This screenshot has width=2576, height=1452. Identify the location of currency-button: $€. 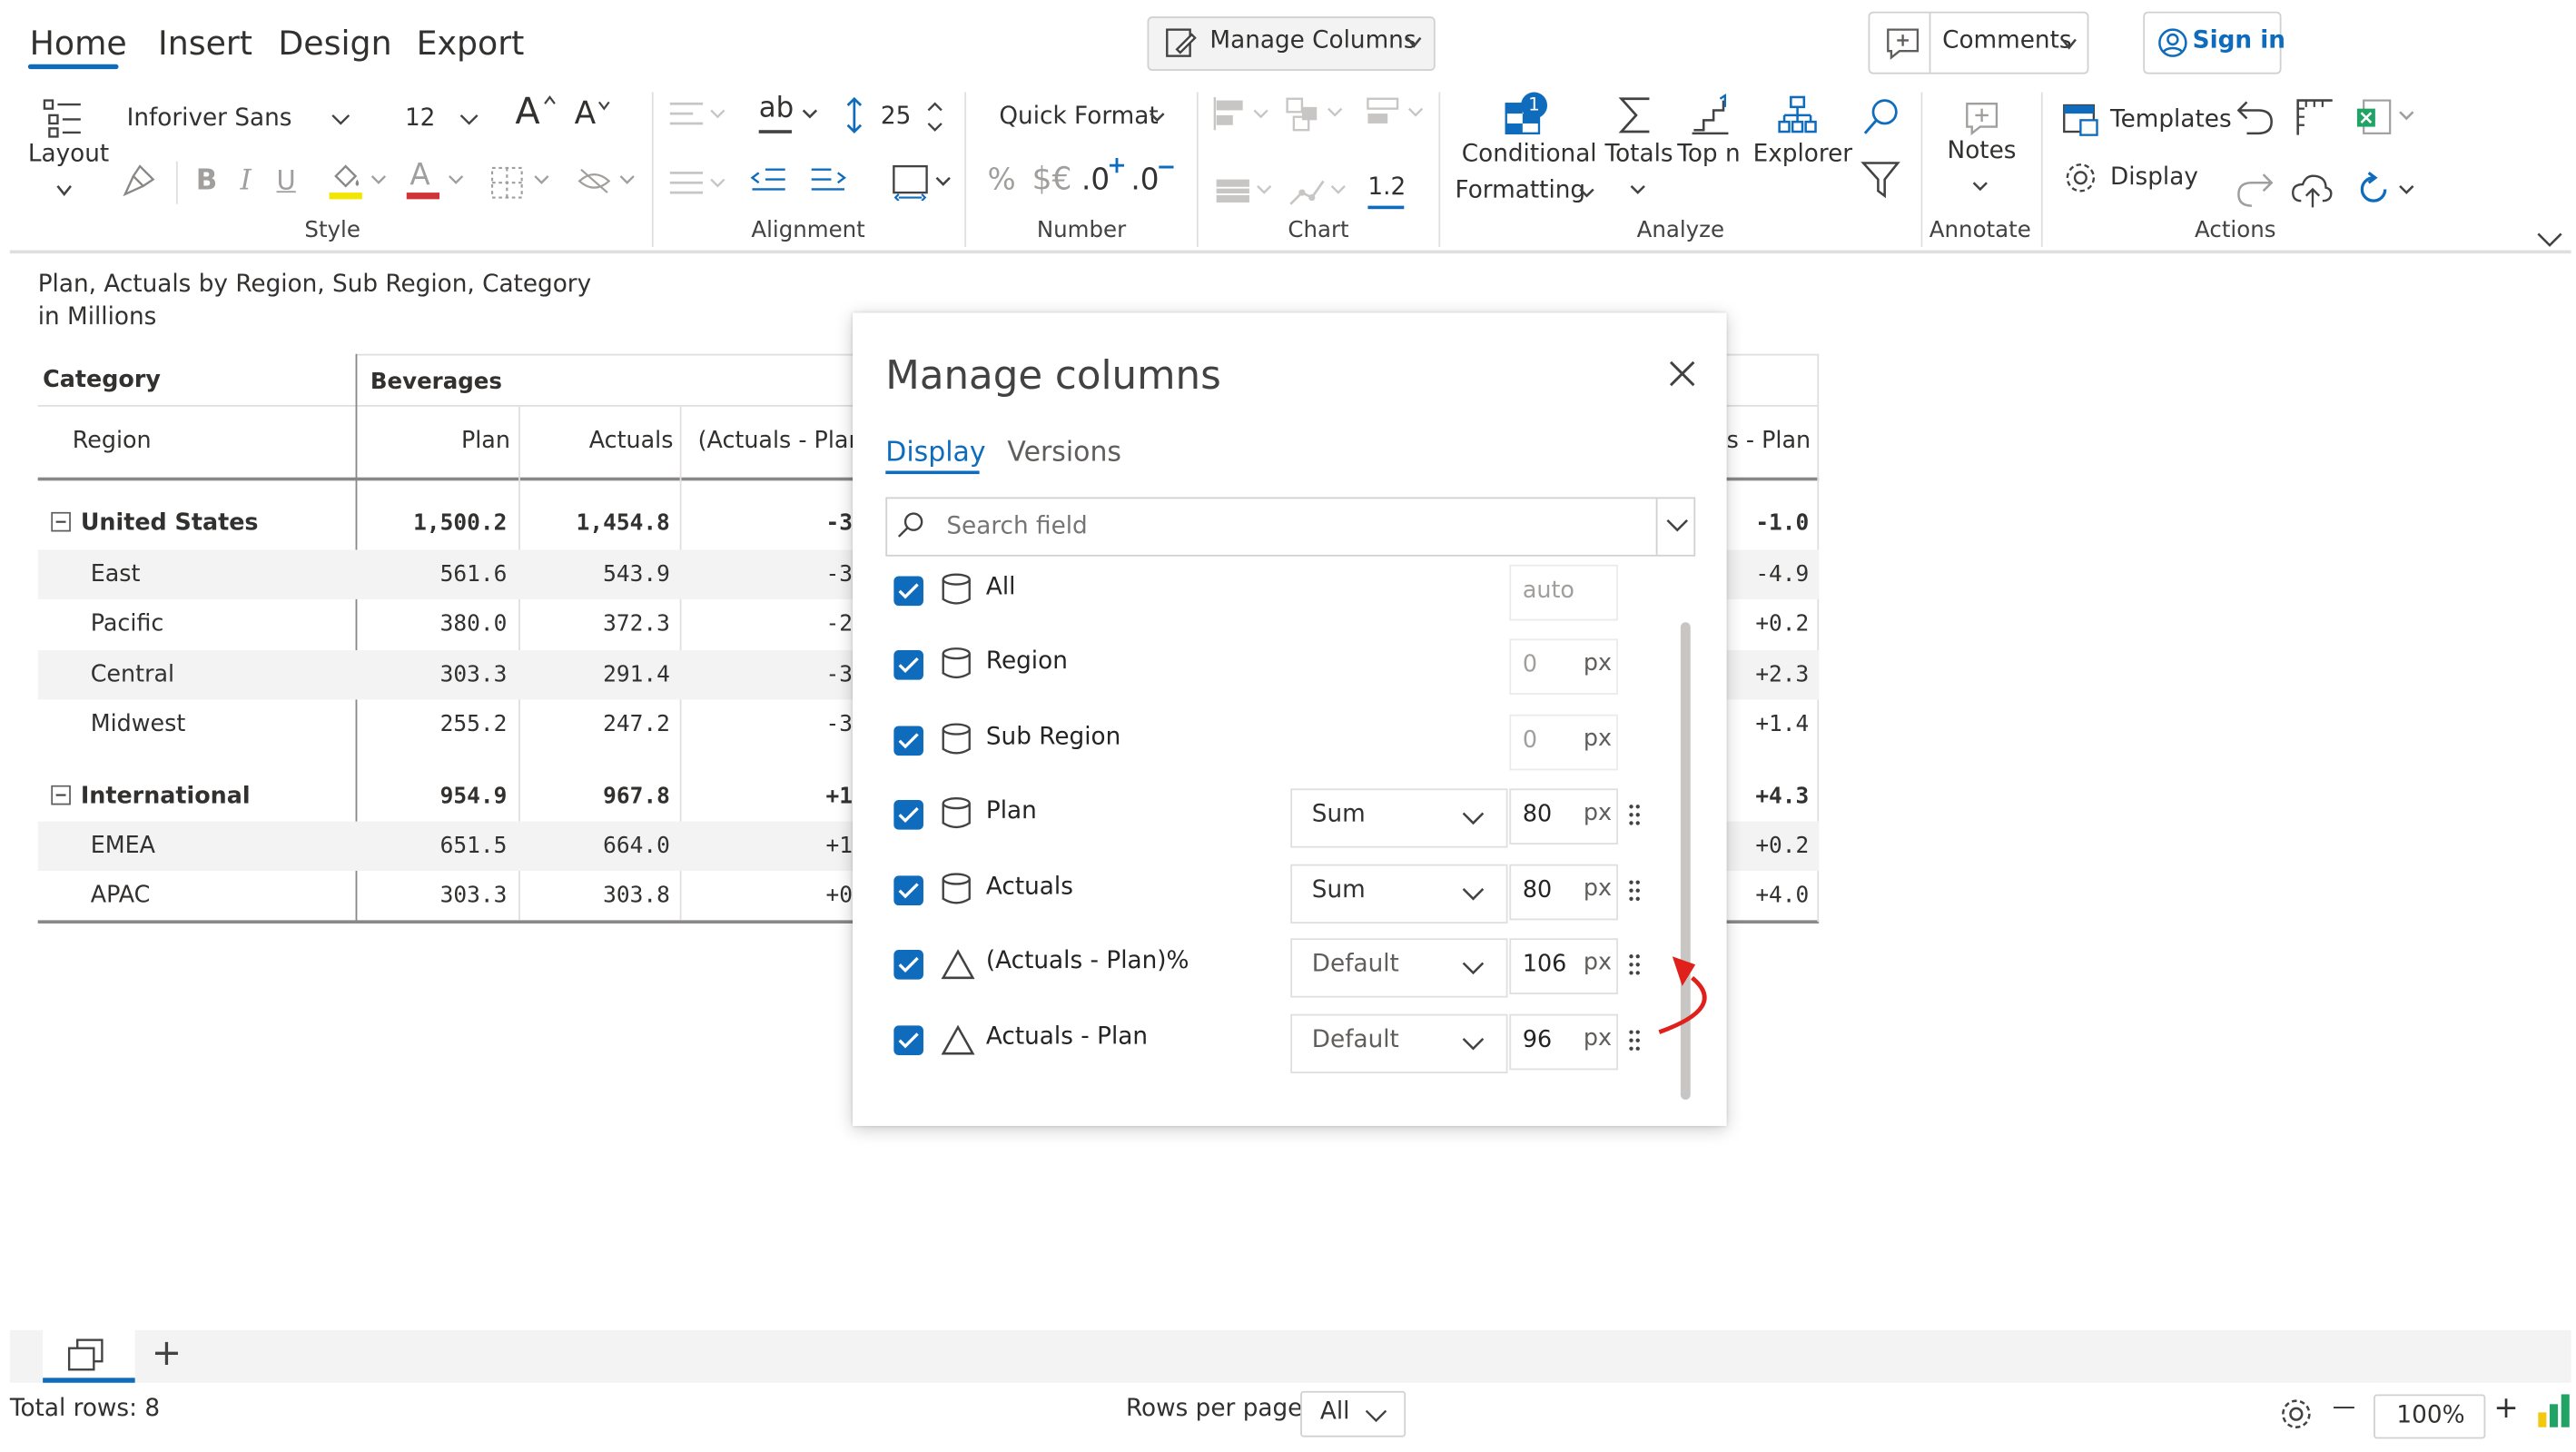
(1052, 180).